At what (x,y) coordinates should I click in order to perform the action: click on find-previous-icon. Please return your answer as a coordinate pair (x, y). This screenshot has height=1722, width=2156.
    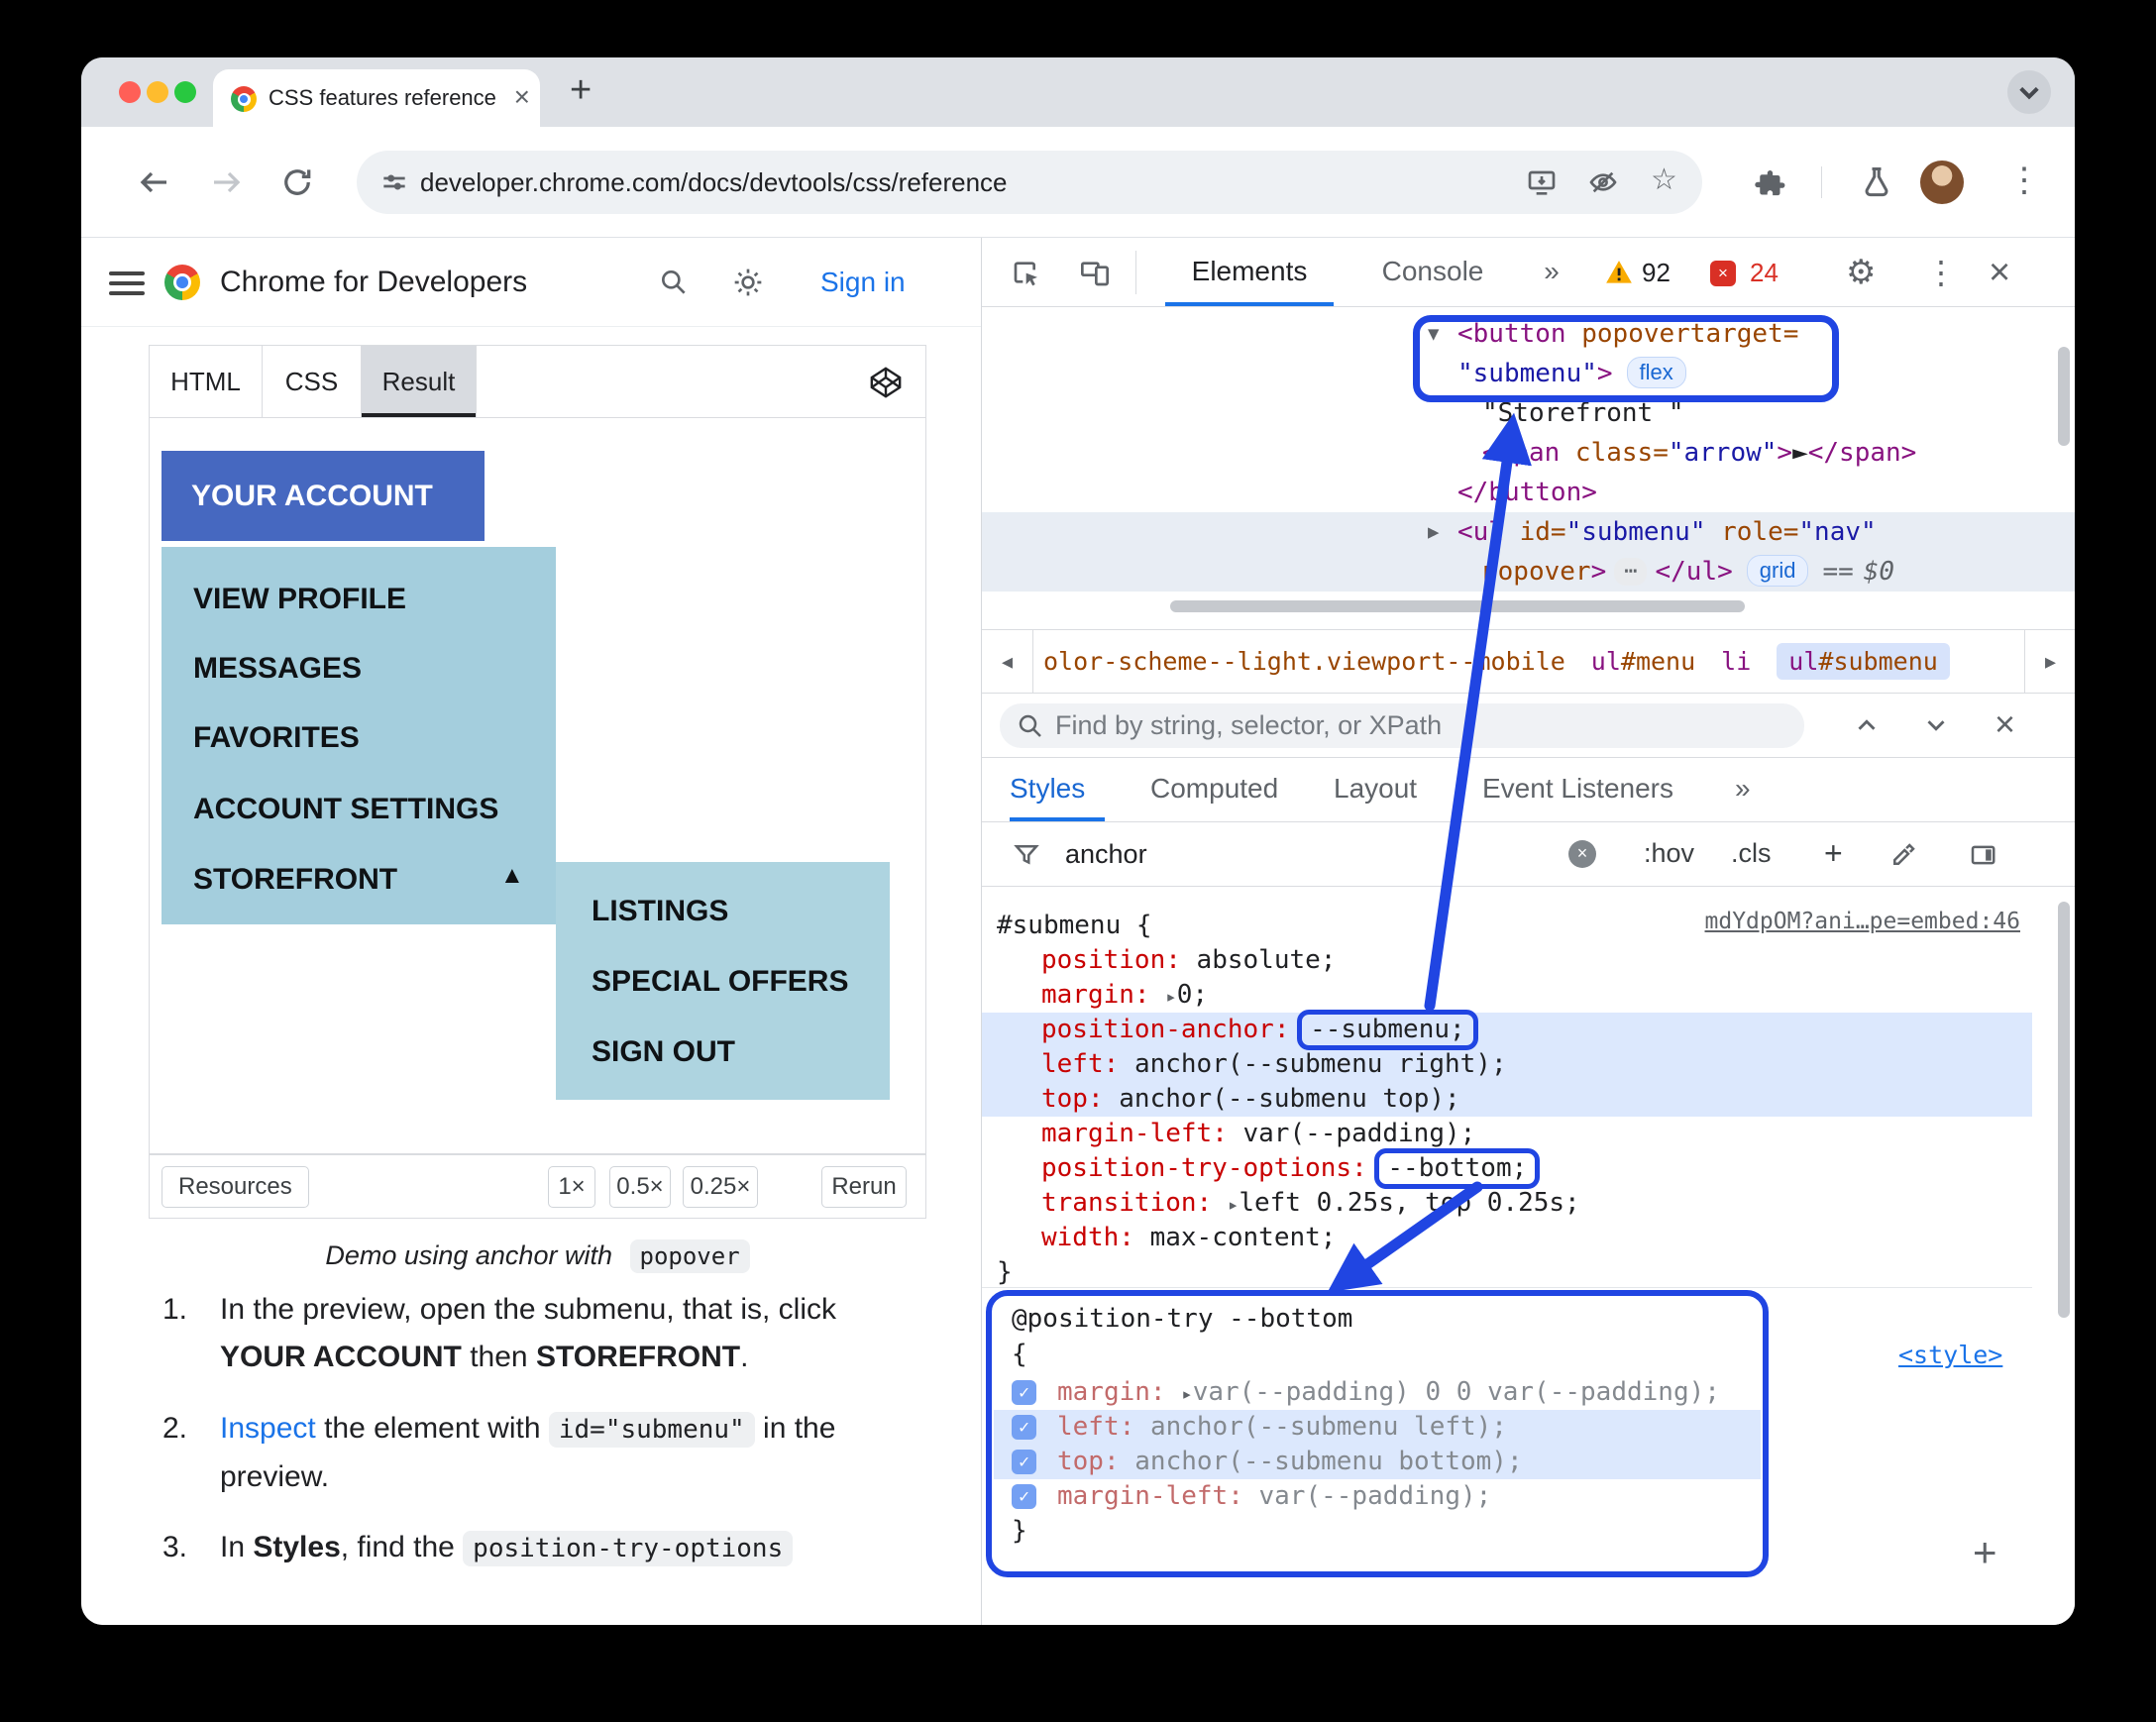
    Looking at the image, I should click on (1867, 725).